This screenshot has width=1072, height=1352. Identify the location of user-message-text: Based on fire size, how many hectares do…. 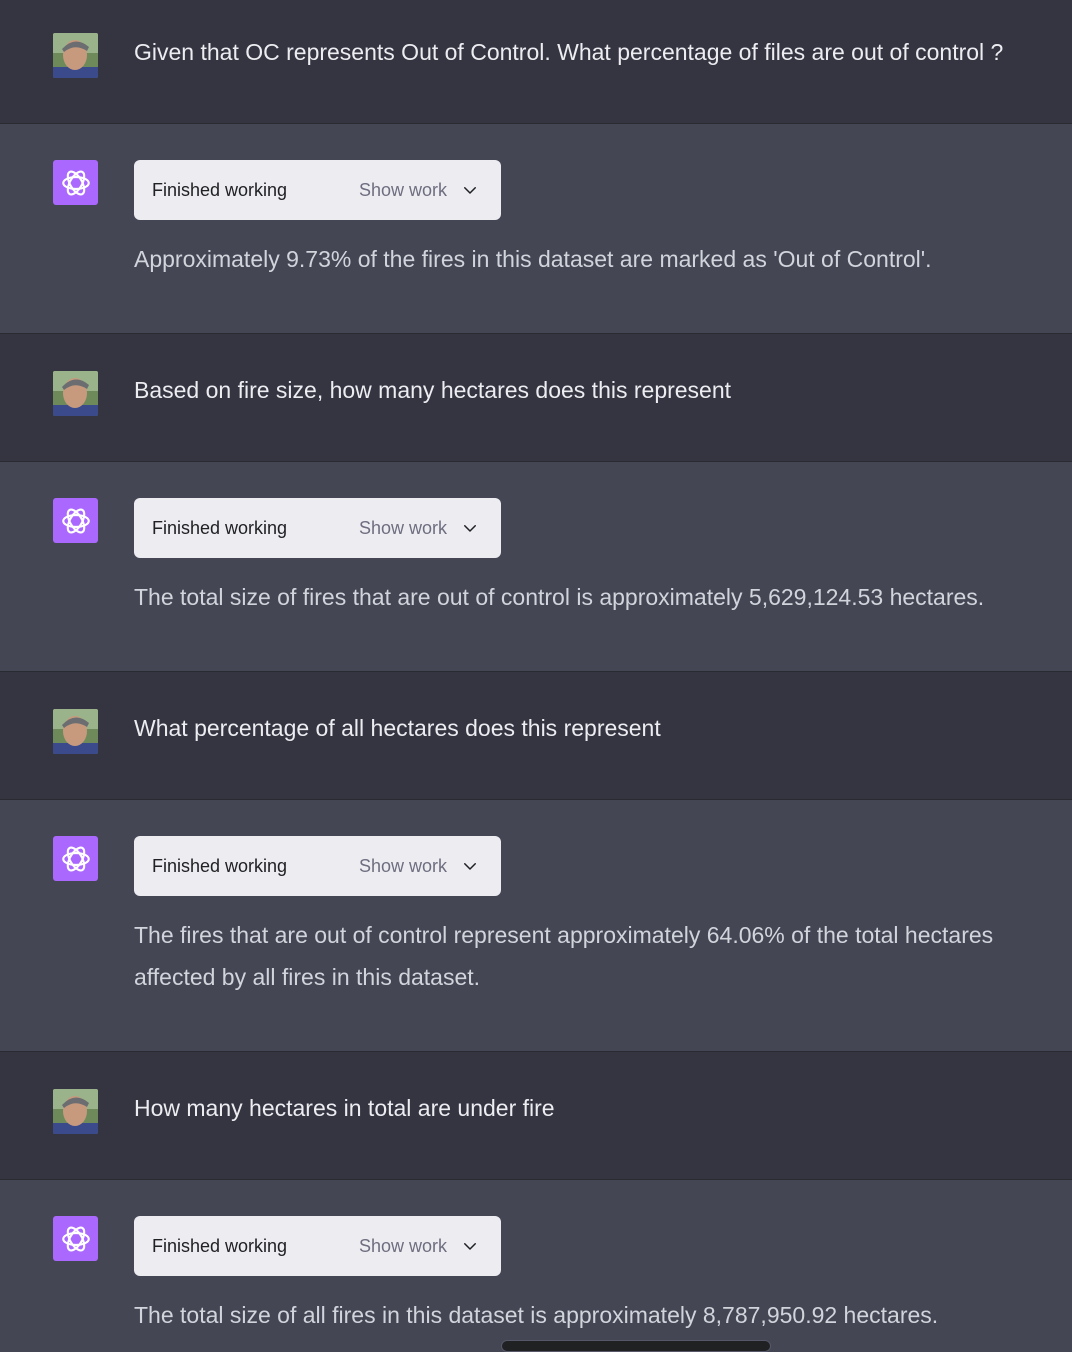
(433, 390).